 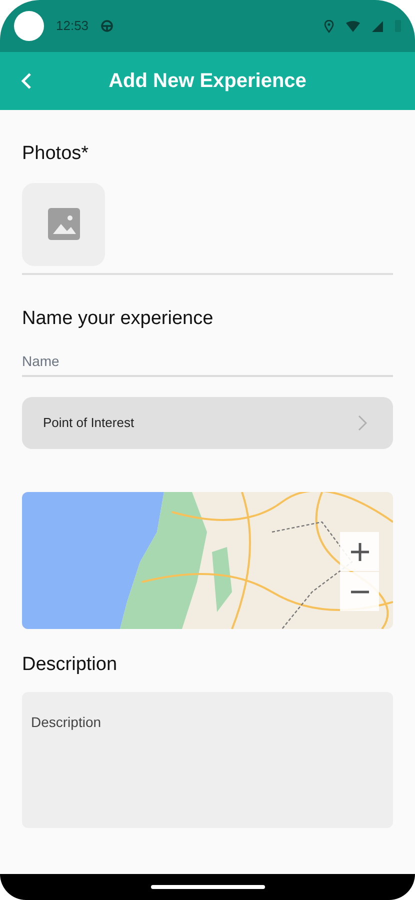 What do you see at coordinates (207, 423) in the screenshot?
I see `point-of-interest-button: Point of Interest` at bounding box center [207, 423].